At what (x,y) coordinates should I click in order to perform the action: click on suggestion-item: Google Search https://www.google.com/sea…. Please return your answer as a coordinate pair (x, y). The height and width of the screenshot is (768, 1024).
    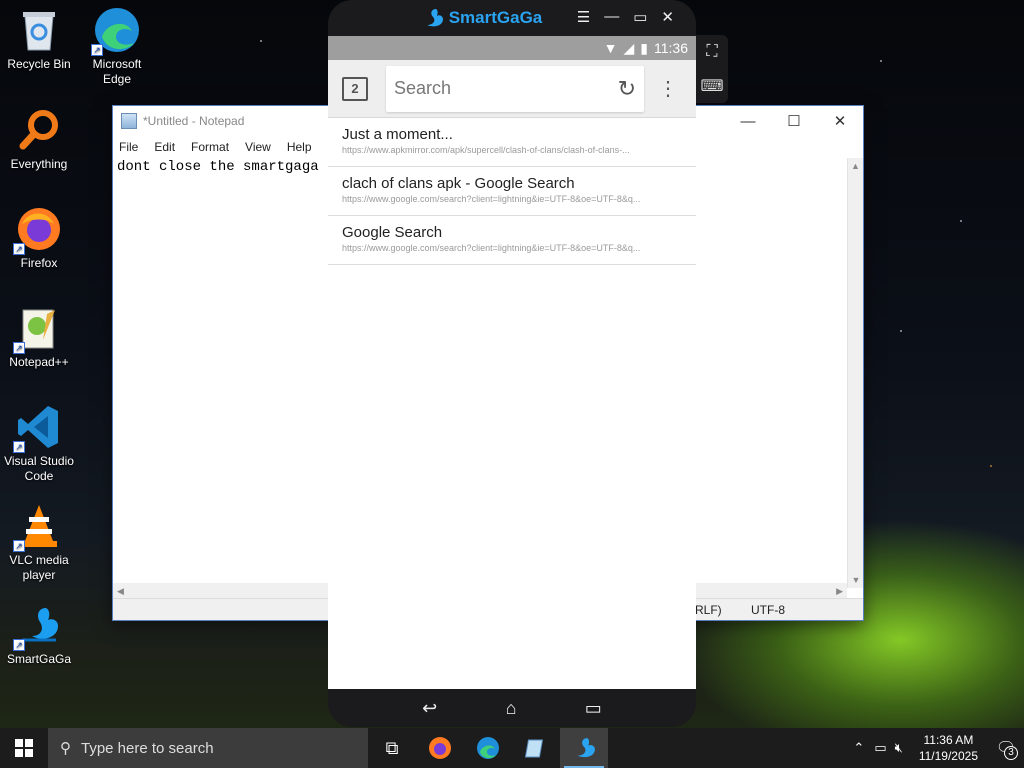
    Looking at the image, I should click on (512, 240).